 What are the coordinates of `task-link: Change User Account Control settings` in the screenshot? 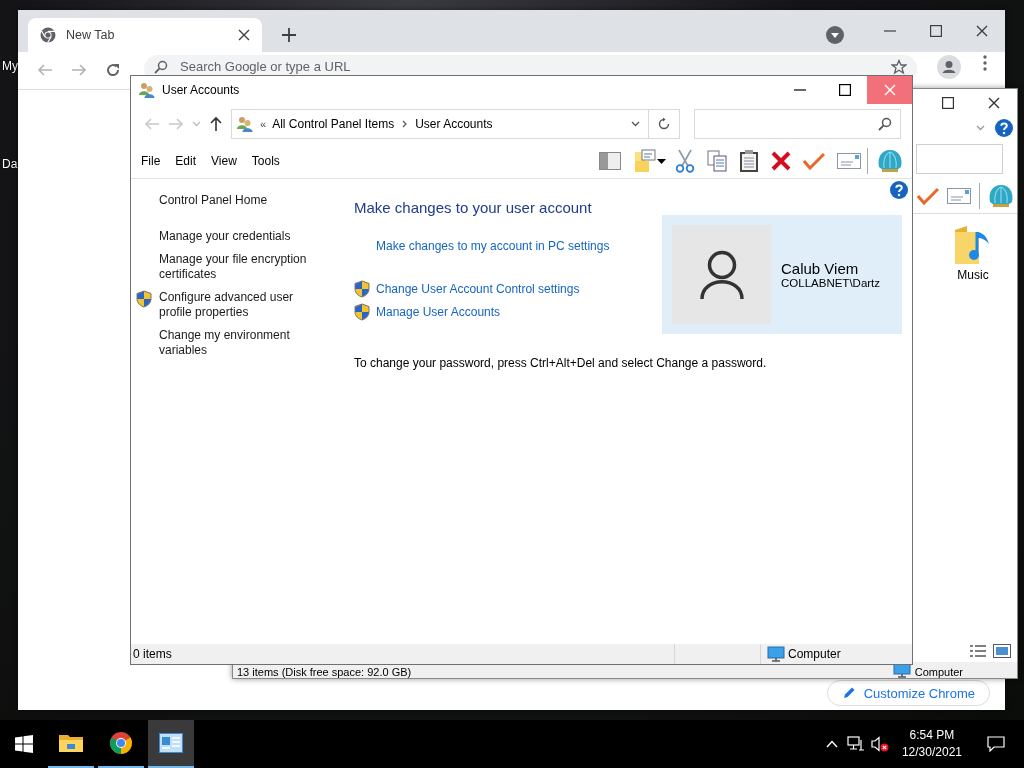 It's located at (478, 288).